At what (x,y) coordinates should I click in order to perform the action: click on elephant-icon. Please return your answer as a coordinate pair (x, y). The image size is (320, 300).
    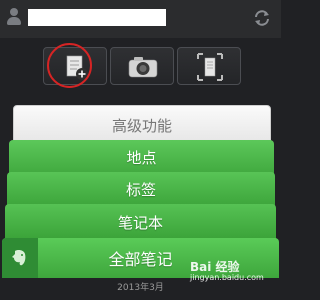
    Looking at the image, I should click on (19, 258).